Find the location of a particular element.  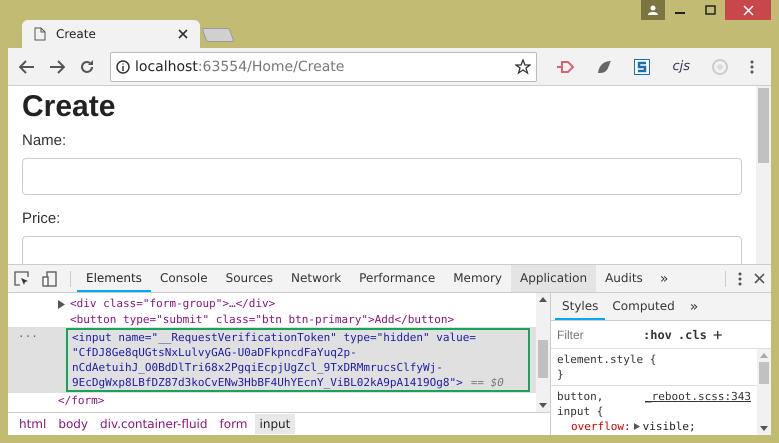

browser-tab: Create is located at coordinates (111, 34).